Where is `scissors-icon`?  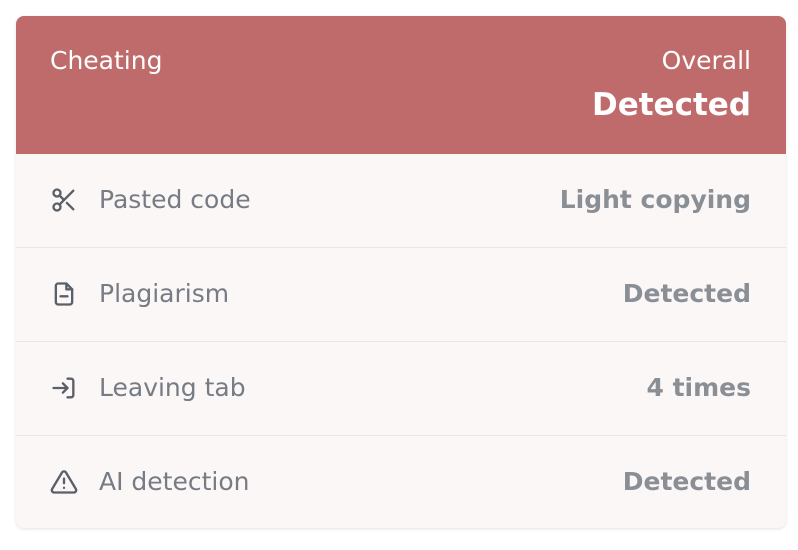 scissors-icon is located at coordinates (64, 200).